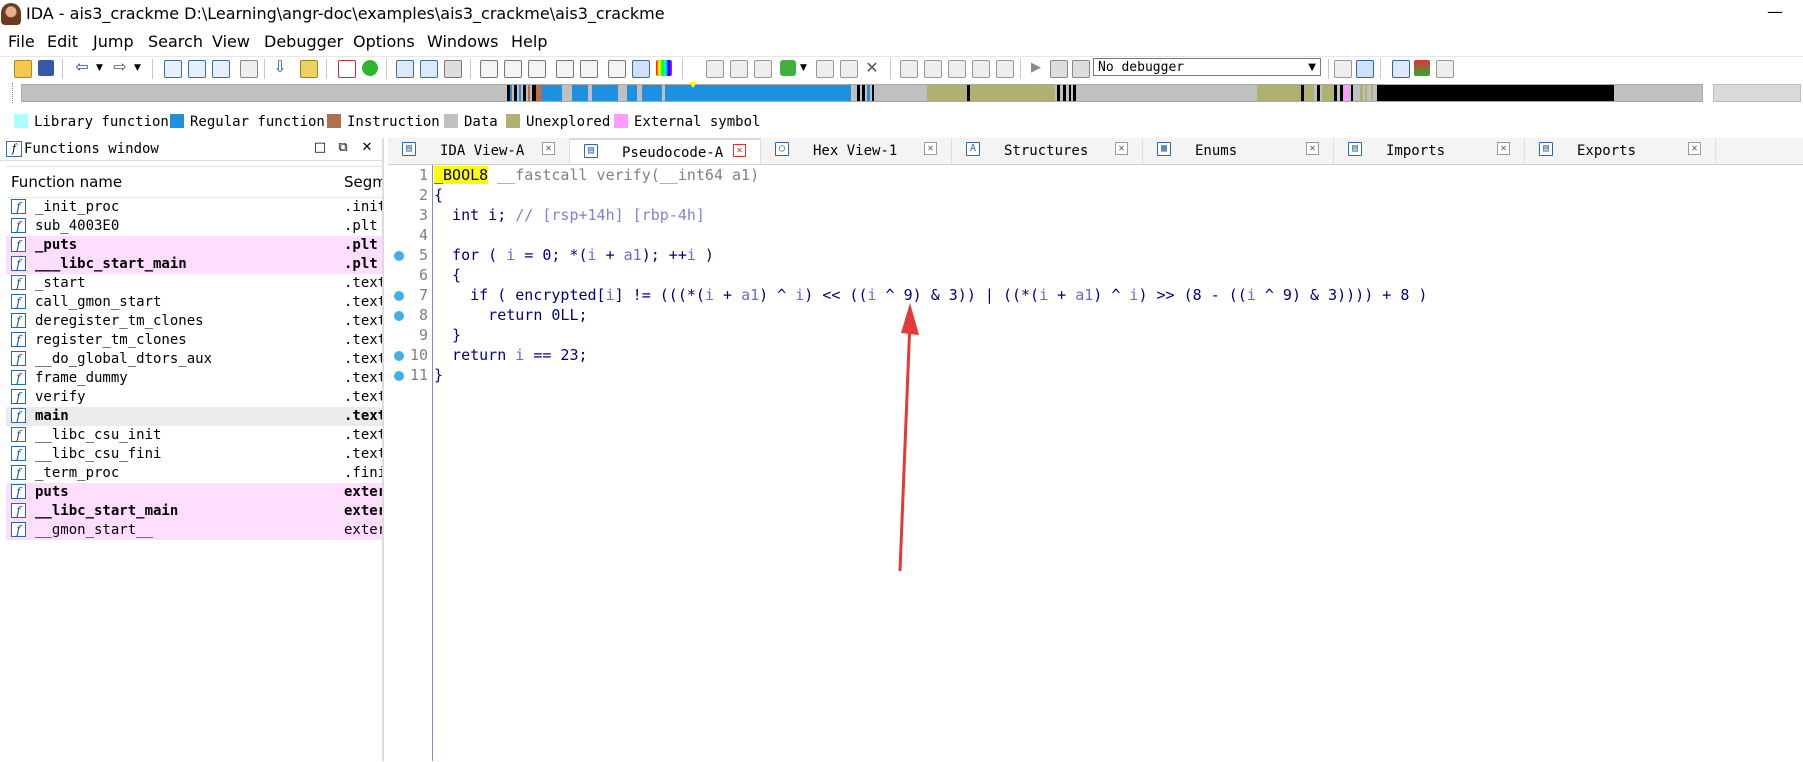 This screenshot has width=1803, height=762. What do you see at coordinates (194, 435) in the screenshot?
I see `function-row: f __libc_csu_init .text` at bounding box center [194, 435].